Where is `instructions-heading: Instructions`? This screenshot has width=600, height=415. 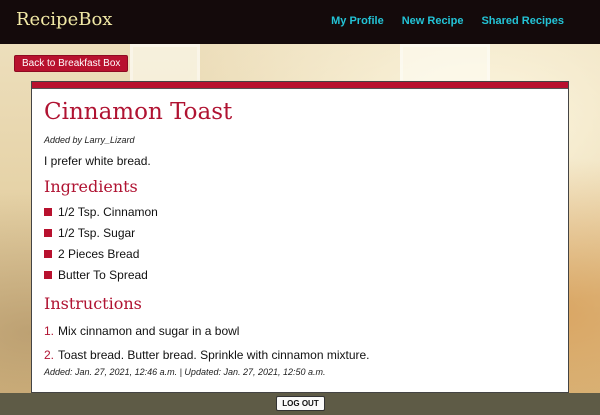
instructions-heading: Instructions is located at coordinates (93, 303).